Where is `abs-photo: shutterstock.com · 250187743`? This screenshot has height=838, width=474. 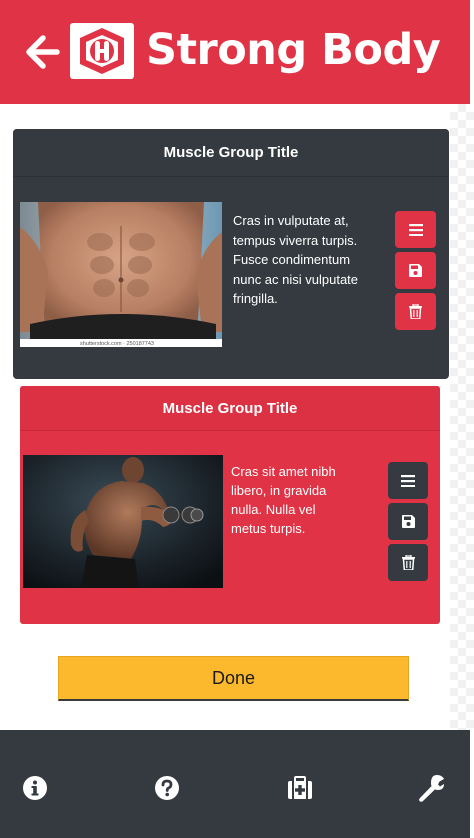
abs-photo: shutterstock.com · 250187743 is located at coordinates (121, 274).